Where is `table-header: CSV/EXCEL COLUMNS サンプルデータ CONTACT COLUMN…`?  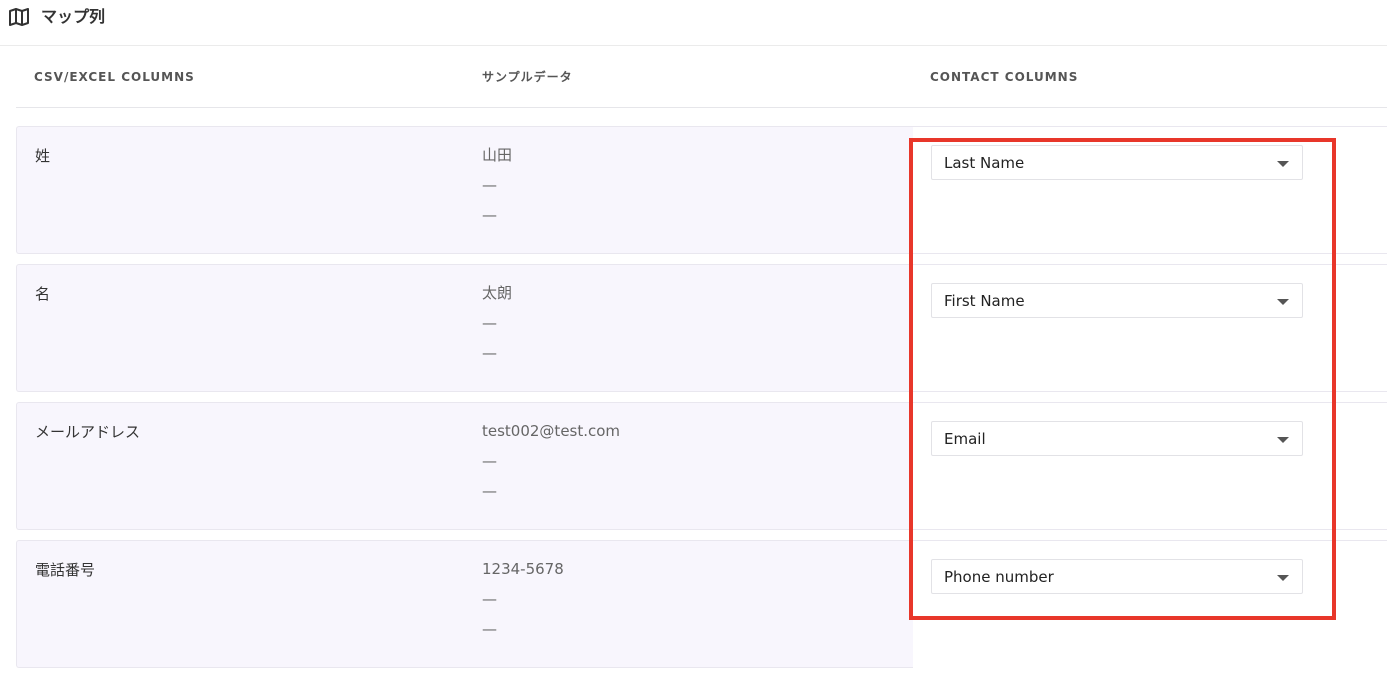 table-header: CSV/EXCEL COLUMNS サンプルデータ CONTACT COLUMN… is located at coordinates (701, 77).